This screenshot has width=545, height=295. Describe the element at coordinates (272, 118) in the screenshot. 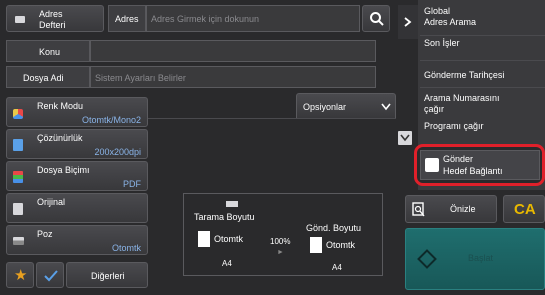

I see `options-panel-border` at that location.